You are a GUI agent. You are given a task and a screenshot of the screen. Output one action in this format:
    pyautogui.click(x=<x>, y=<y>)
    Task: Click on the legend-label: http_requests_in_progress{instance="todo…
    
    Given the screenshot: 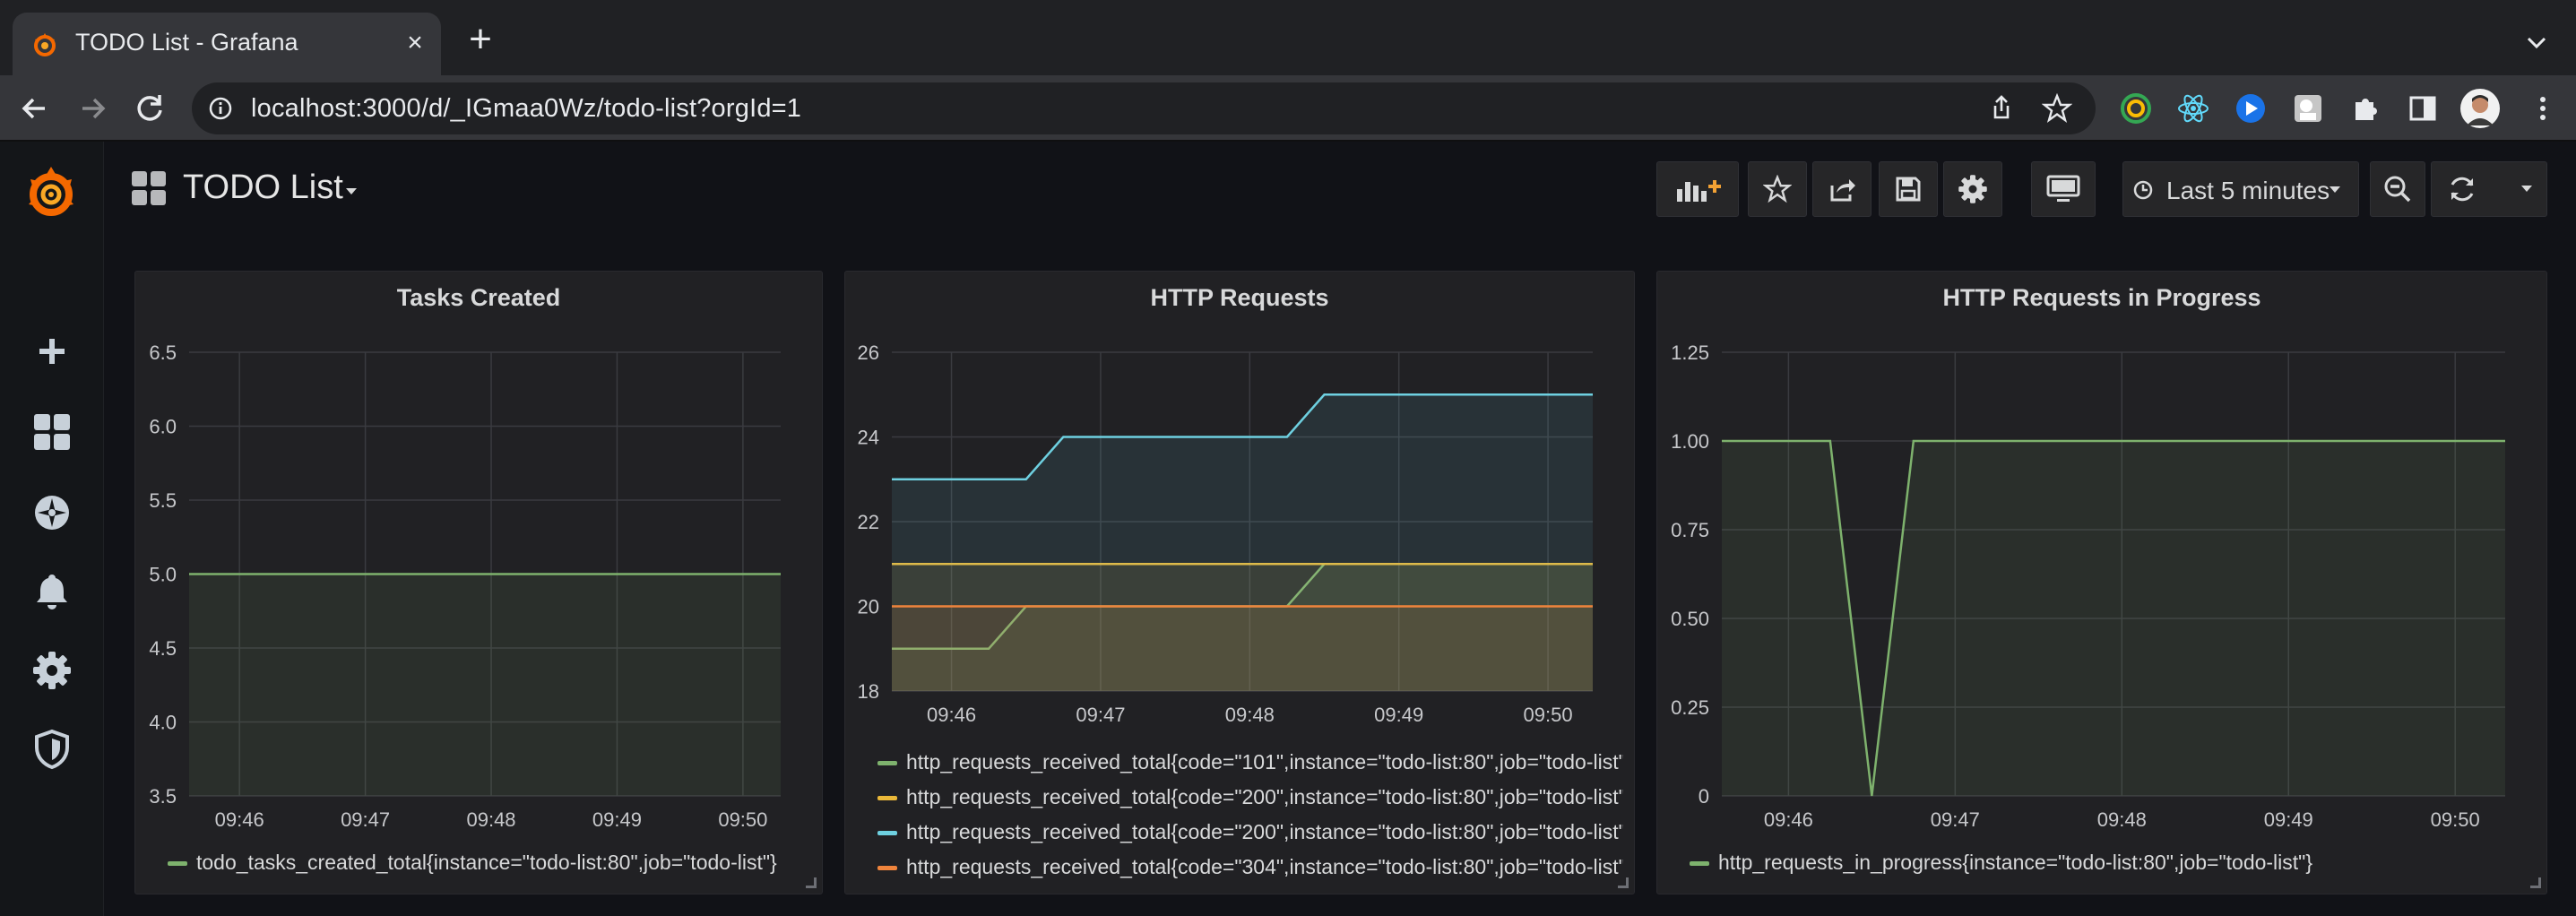 What is the action you would take?
    pyautogui.click(x=2015, y=862)
    